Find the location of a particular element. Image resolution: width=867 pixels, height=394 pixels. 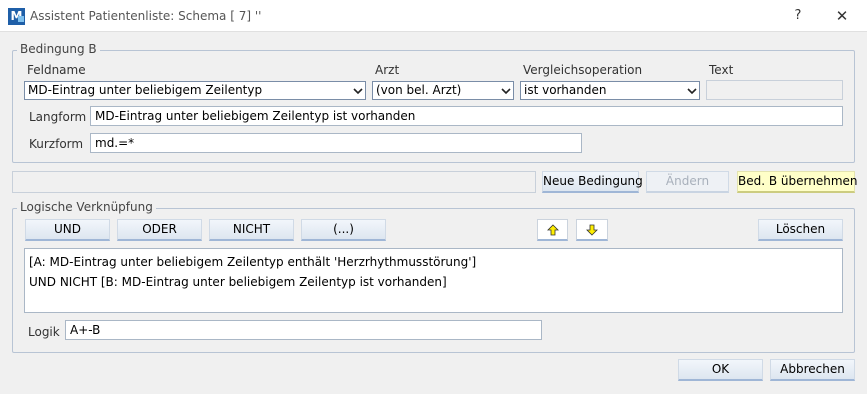

text-field is located at coordinates (774, 90).